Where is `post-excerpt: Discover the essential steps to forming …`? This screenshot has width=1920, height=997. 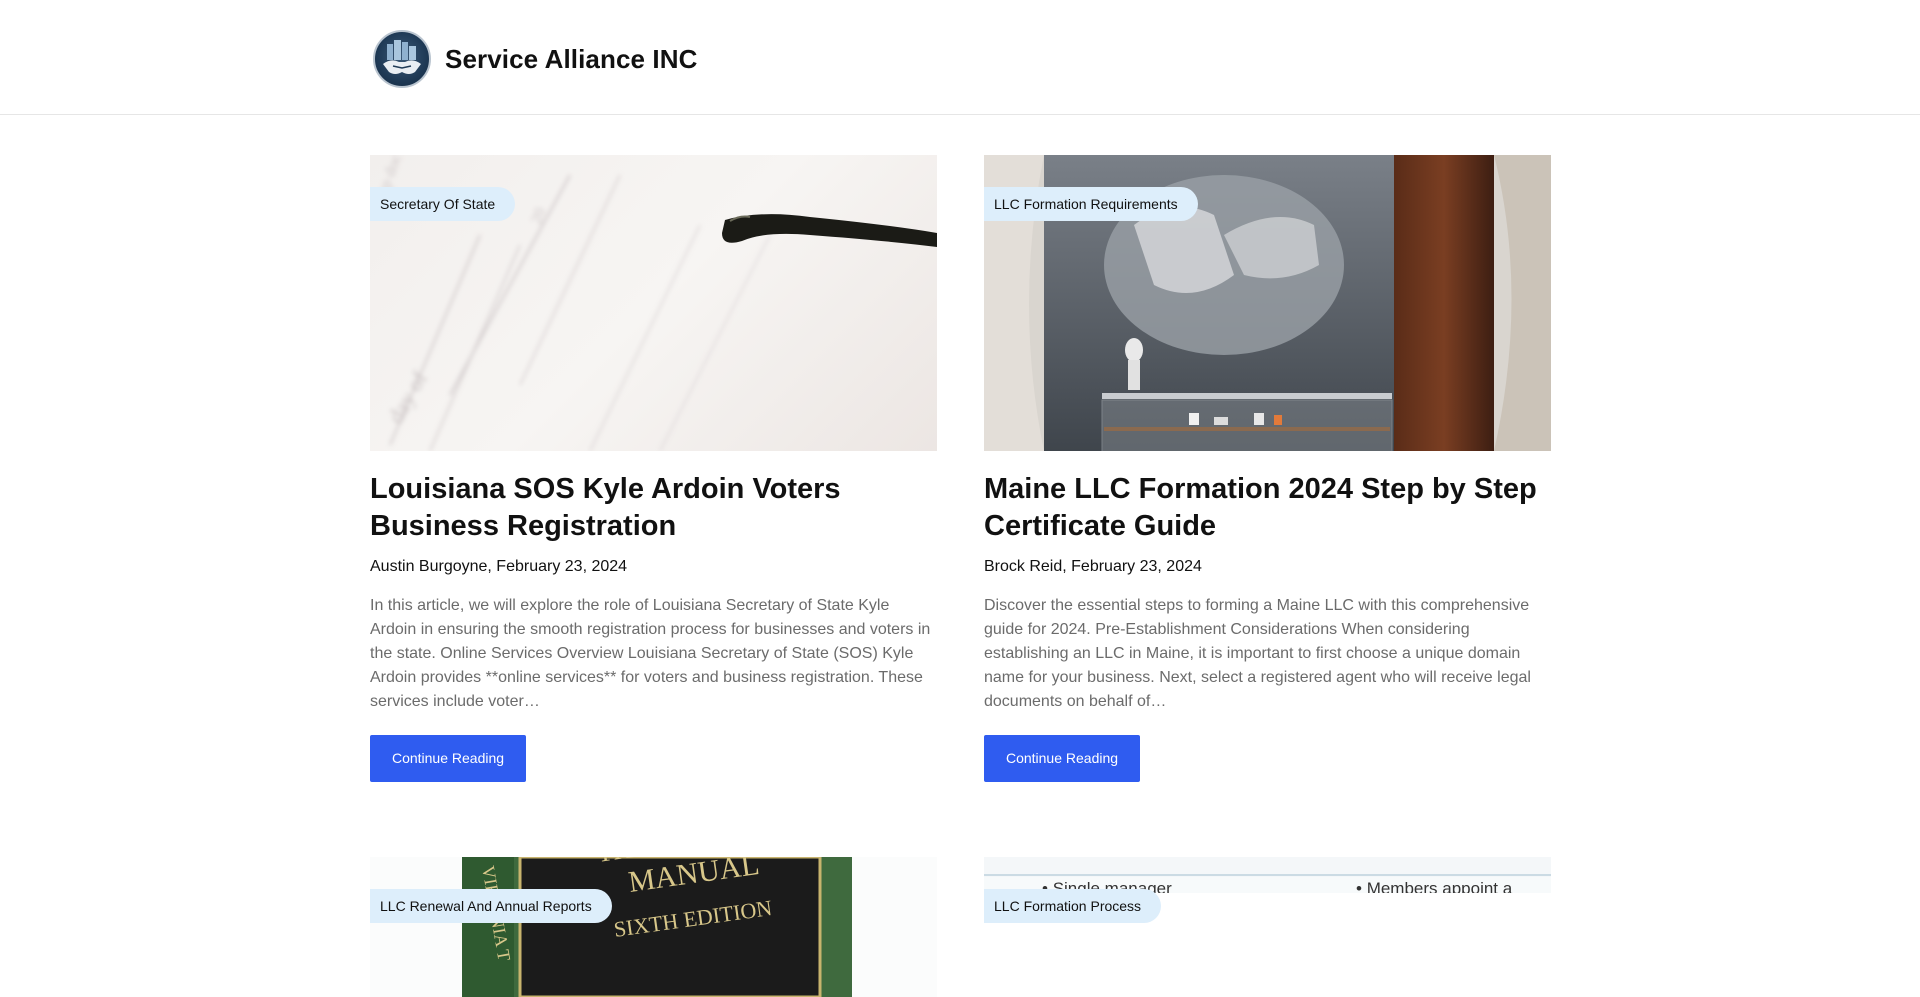
post-excerpt: Discover the essential steps to forming … is located at coordinates (1257, 653).